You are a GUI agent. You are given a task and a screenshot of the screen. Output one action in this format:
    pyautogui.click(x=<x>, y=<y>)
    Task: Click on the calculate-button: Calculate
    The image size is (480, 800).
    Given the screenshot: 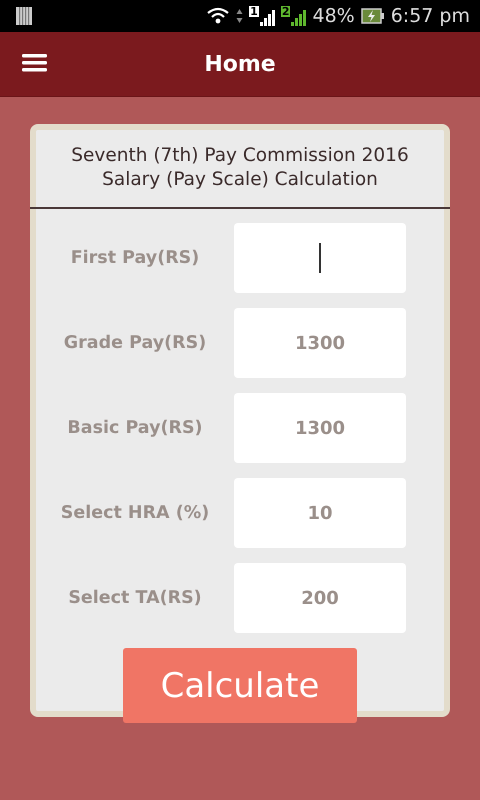 What is the action you would take?
    pyautogui.click(x=240, y=685)
    